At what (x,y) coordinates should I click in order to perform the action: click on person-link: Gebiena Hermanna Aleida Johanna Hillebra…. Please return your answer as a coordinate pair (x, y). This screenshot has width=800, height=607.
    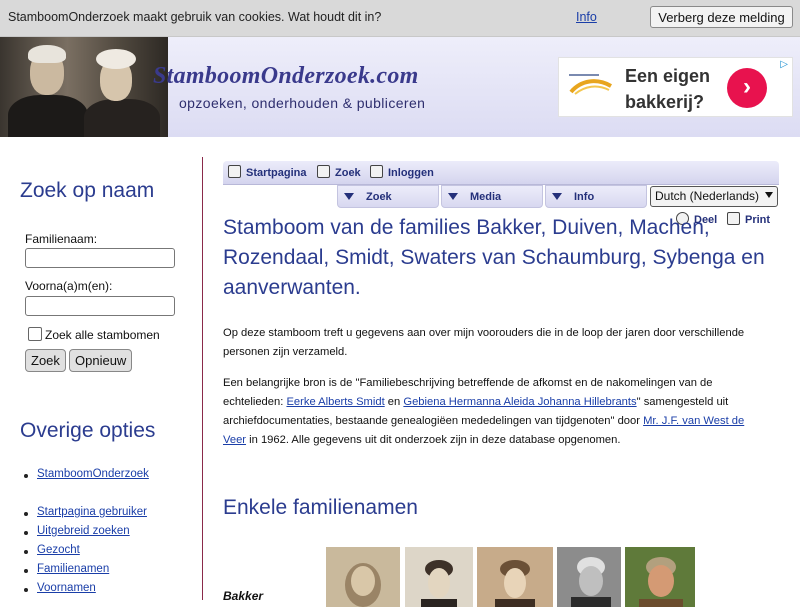
    Looking at the image, I should click on (519, 402).